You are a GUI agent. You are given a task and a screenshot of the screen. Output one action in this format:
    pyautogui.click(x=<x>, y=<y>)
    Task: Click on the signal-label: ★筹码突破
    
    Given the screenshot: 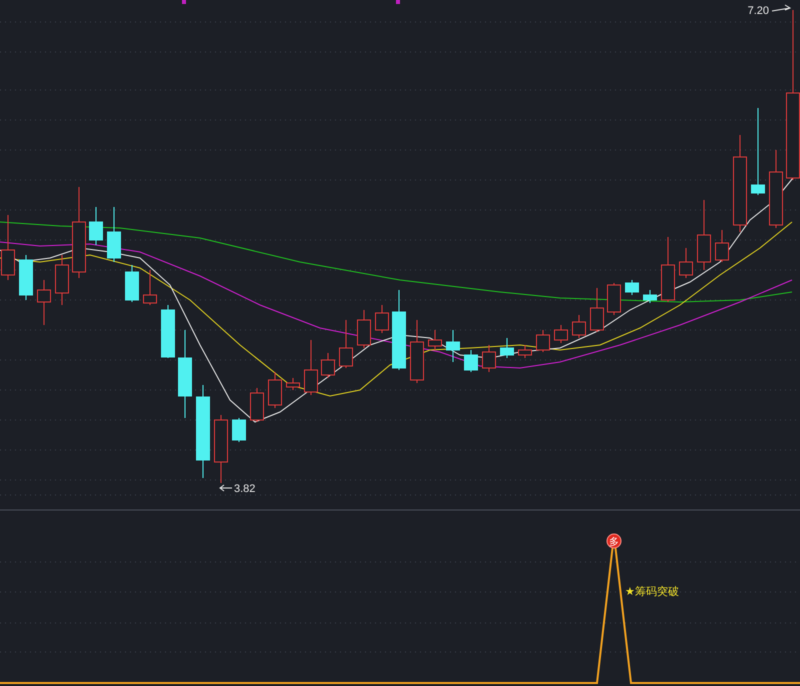 What is the action you would take?
    pyautogui.click(x=652, y=591)
    